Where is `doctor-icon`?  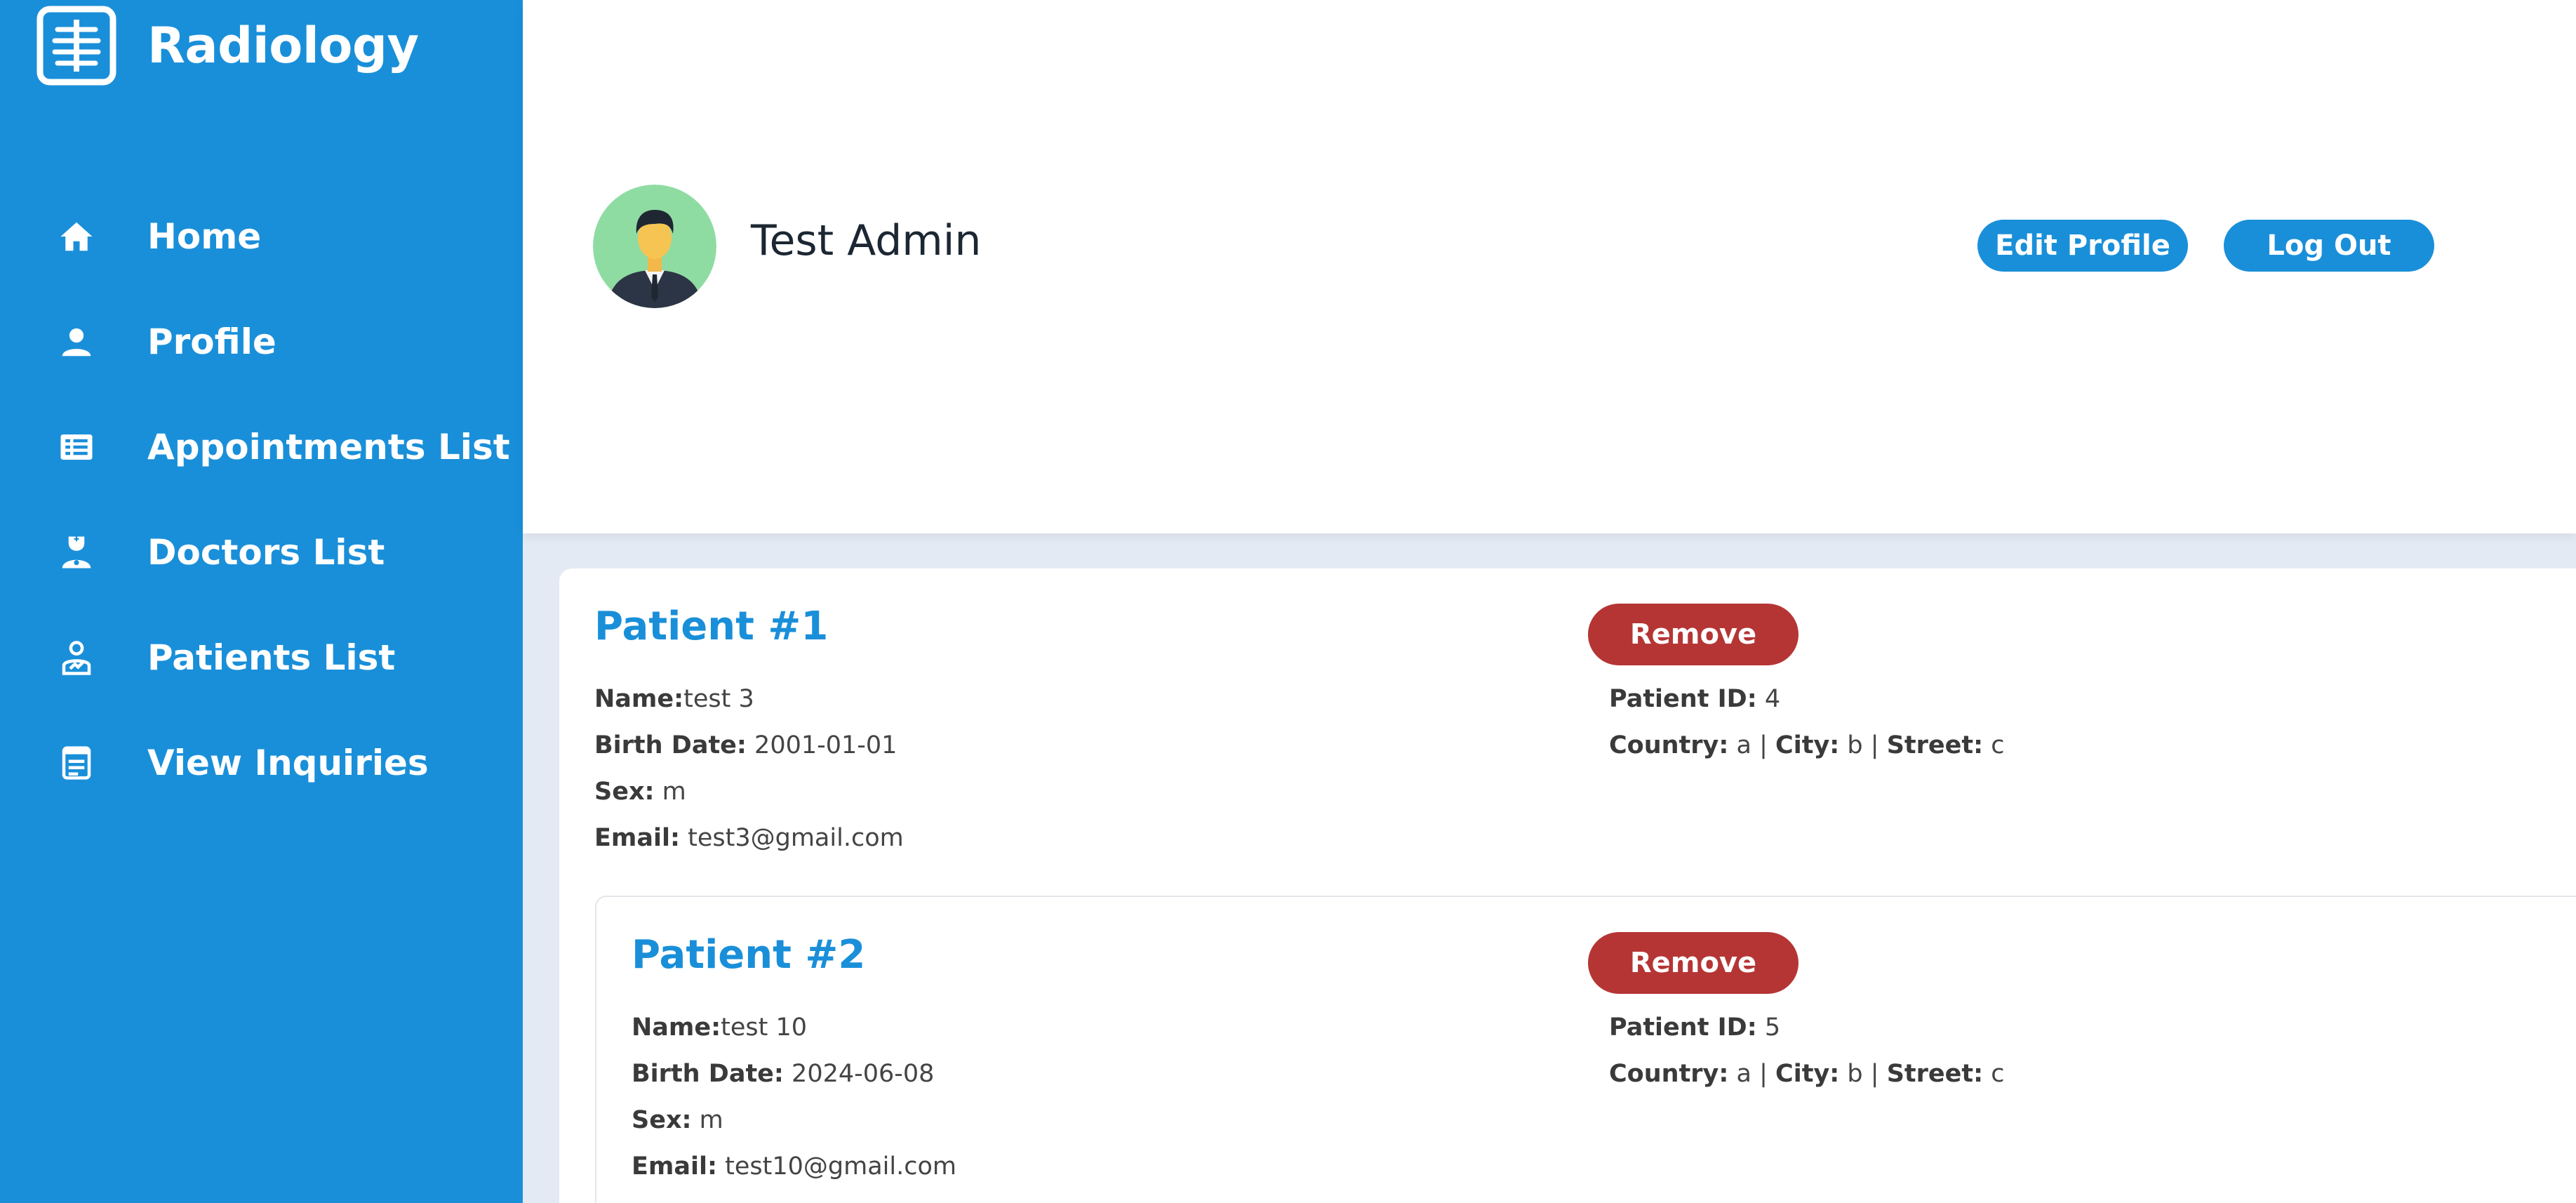 doctor-icon is located at coordinates (76, 552).